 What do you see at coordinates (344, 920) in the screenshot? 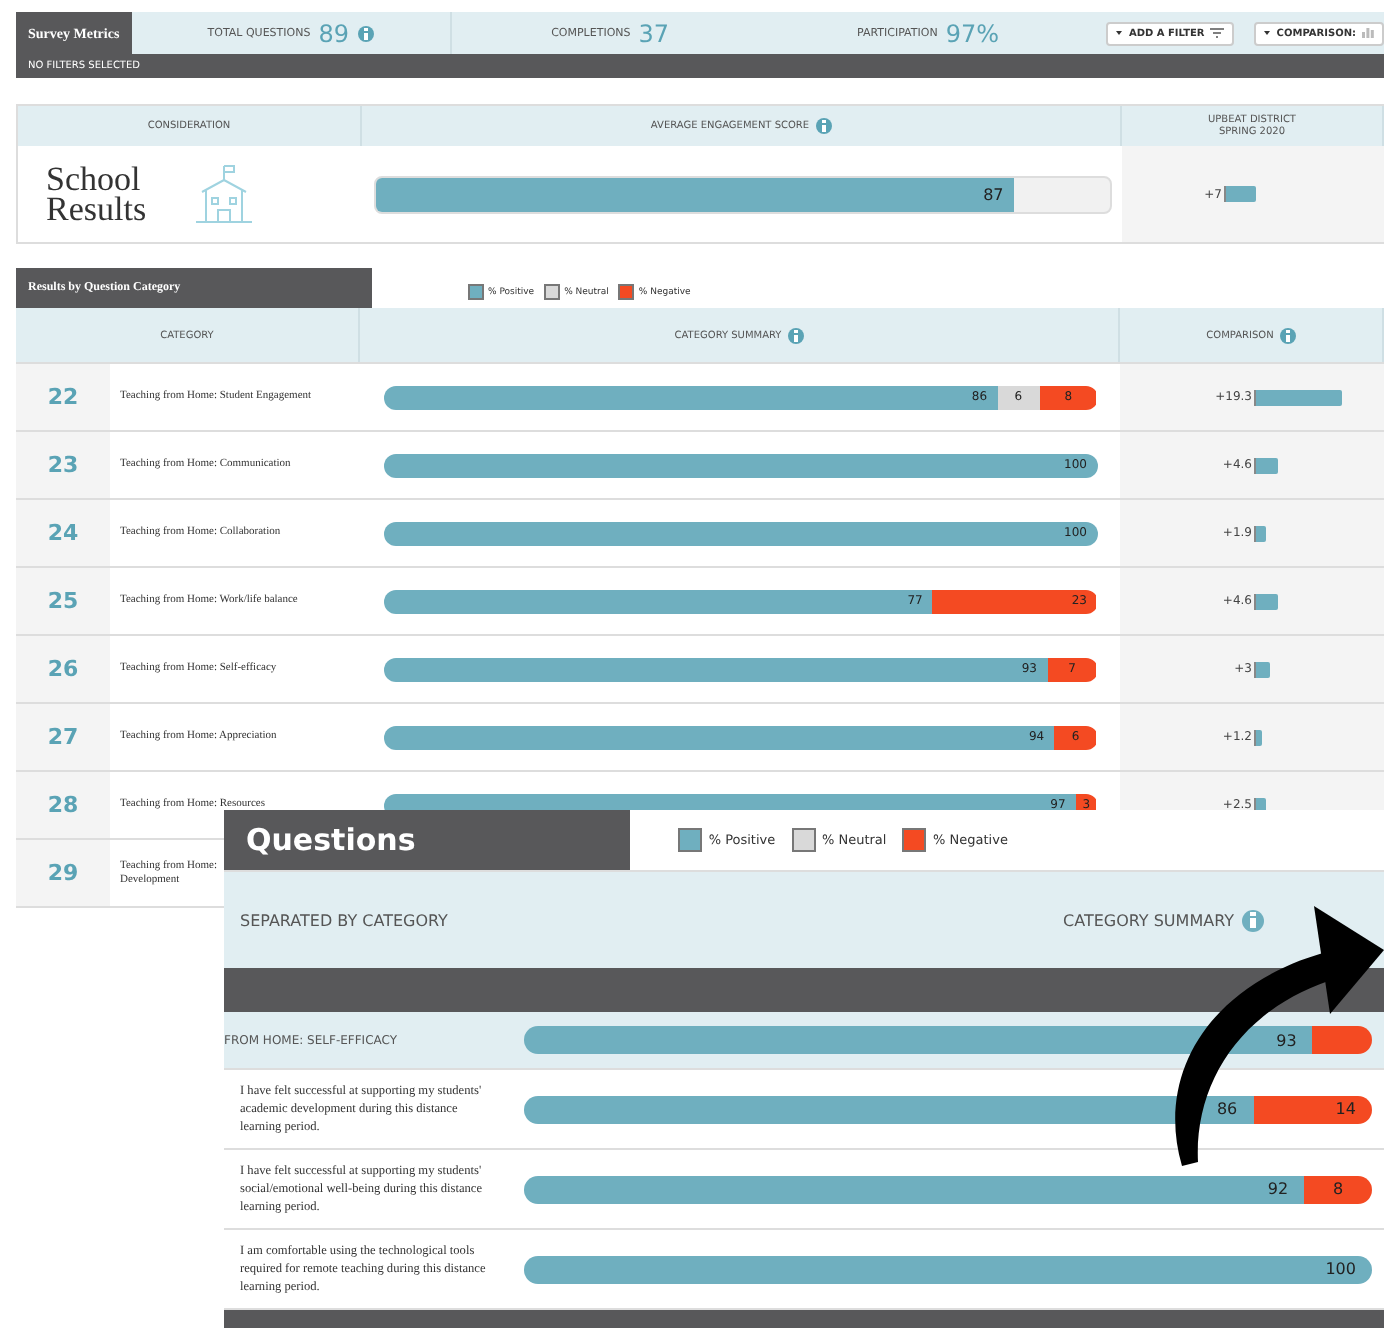
I see `column-header: SEPARATED BY CATEGORY` at bounding box center [344, 920].